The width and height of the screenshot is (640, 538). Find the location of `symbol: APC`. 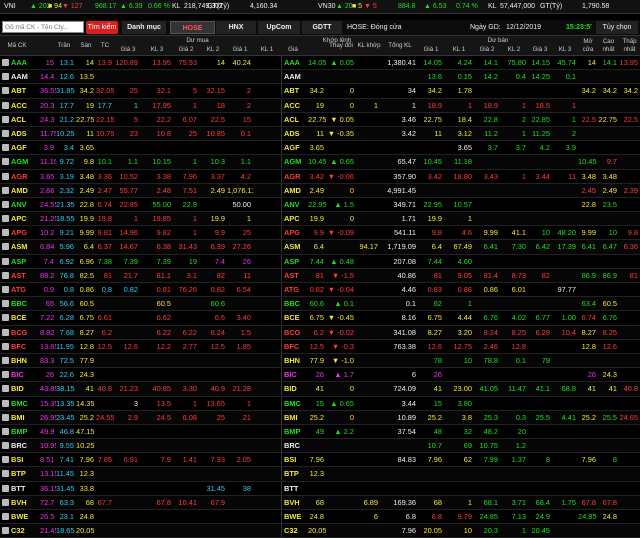

symbol: APC is located at coordinates (20, 218).